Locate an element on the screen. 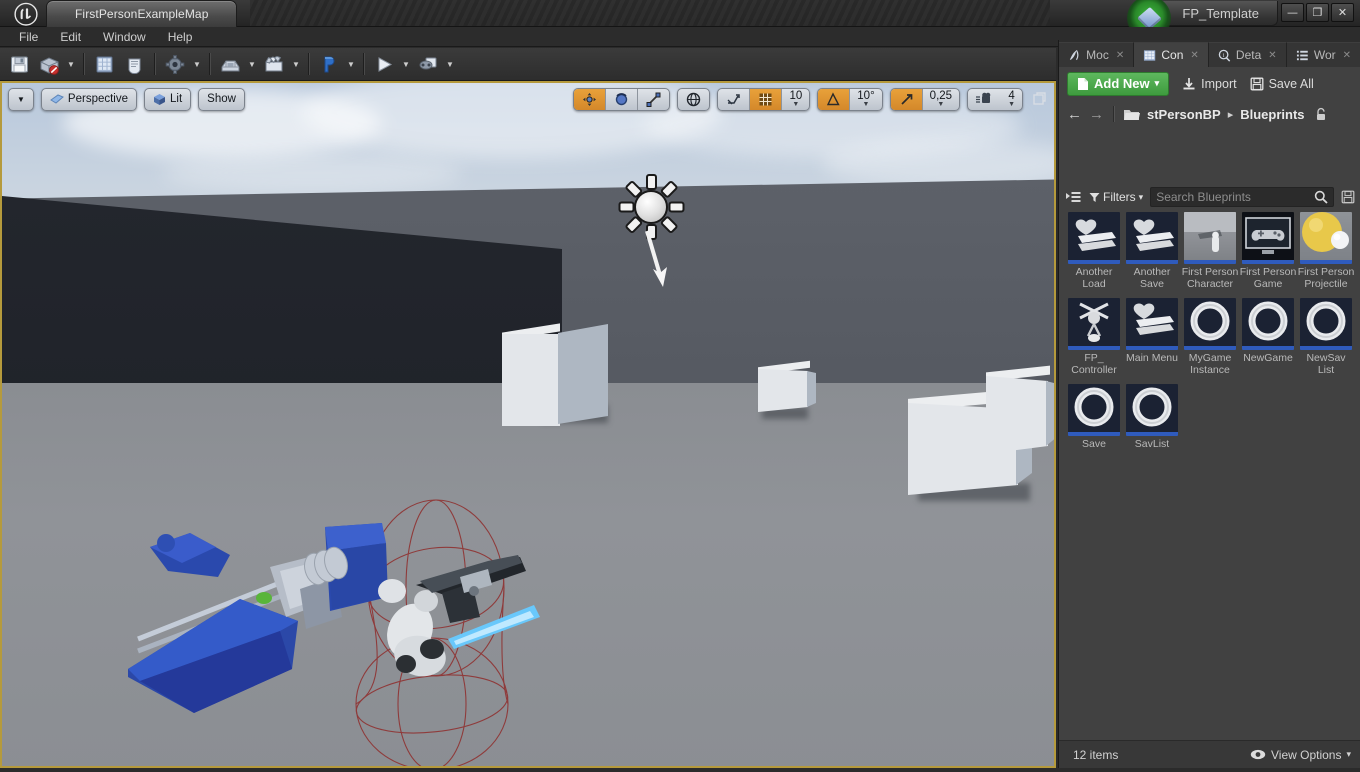  search-input: Search Blueprints is located at coordinates (1242, 197).